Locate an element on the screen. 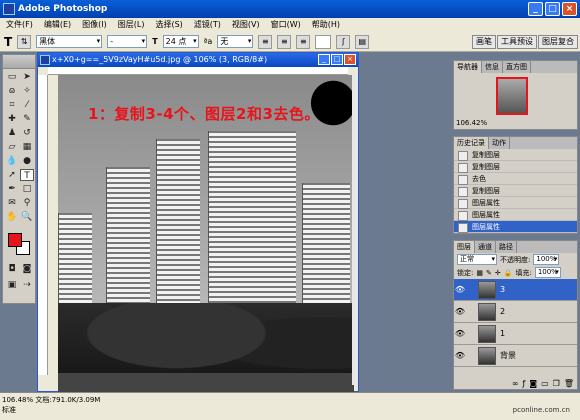 The height and width of the screenshot is (420, 580). font-size-select: 24 点 is located at coordinates (180, 41).